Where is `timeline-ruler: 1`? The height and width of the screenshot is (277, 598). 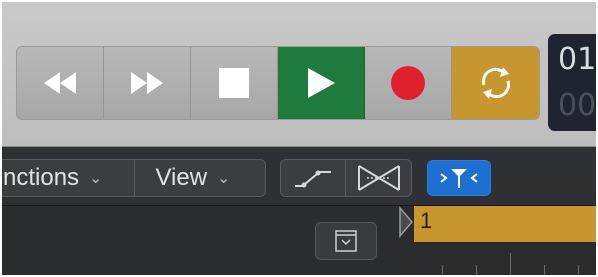 timeline-ruler: 1 is located at coordinates (505, 240).